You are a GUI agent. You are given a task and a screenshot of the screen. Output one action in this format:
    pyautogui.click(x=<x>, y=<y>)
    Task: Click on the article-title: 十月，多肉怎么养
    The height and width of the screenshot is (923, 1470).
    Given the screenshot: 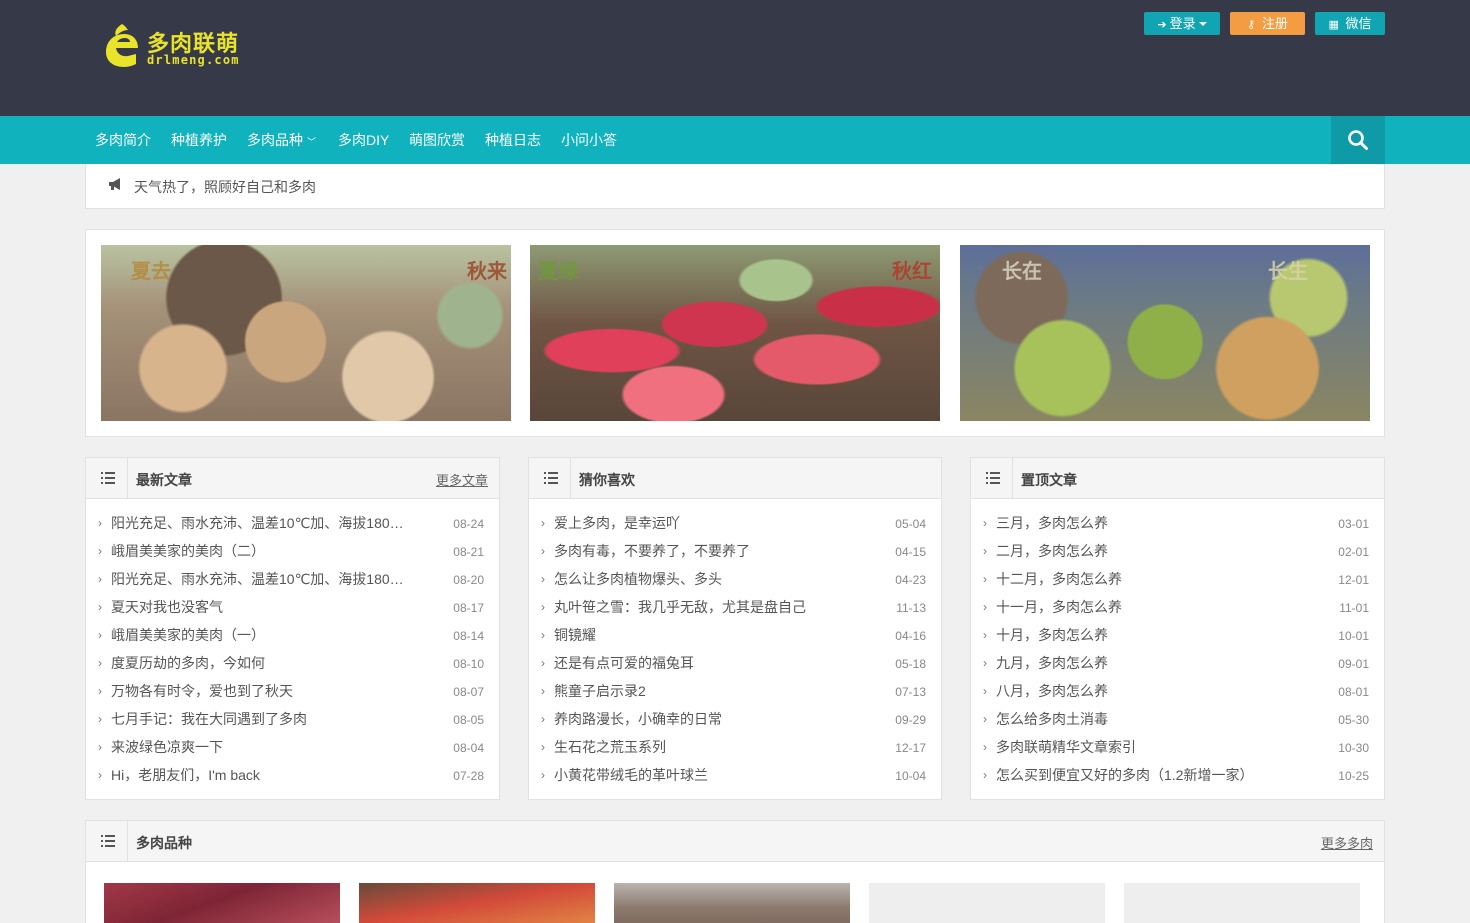 What is the action you would take?
    pyautogui.click(x=1052, y=635)
    